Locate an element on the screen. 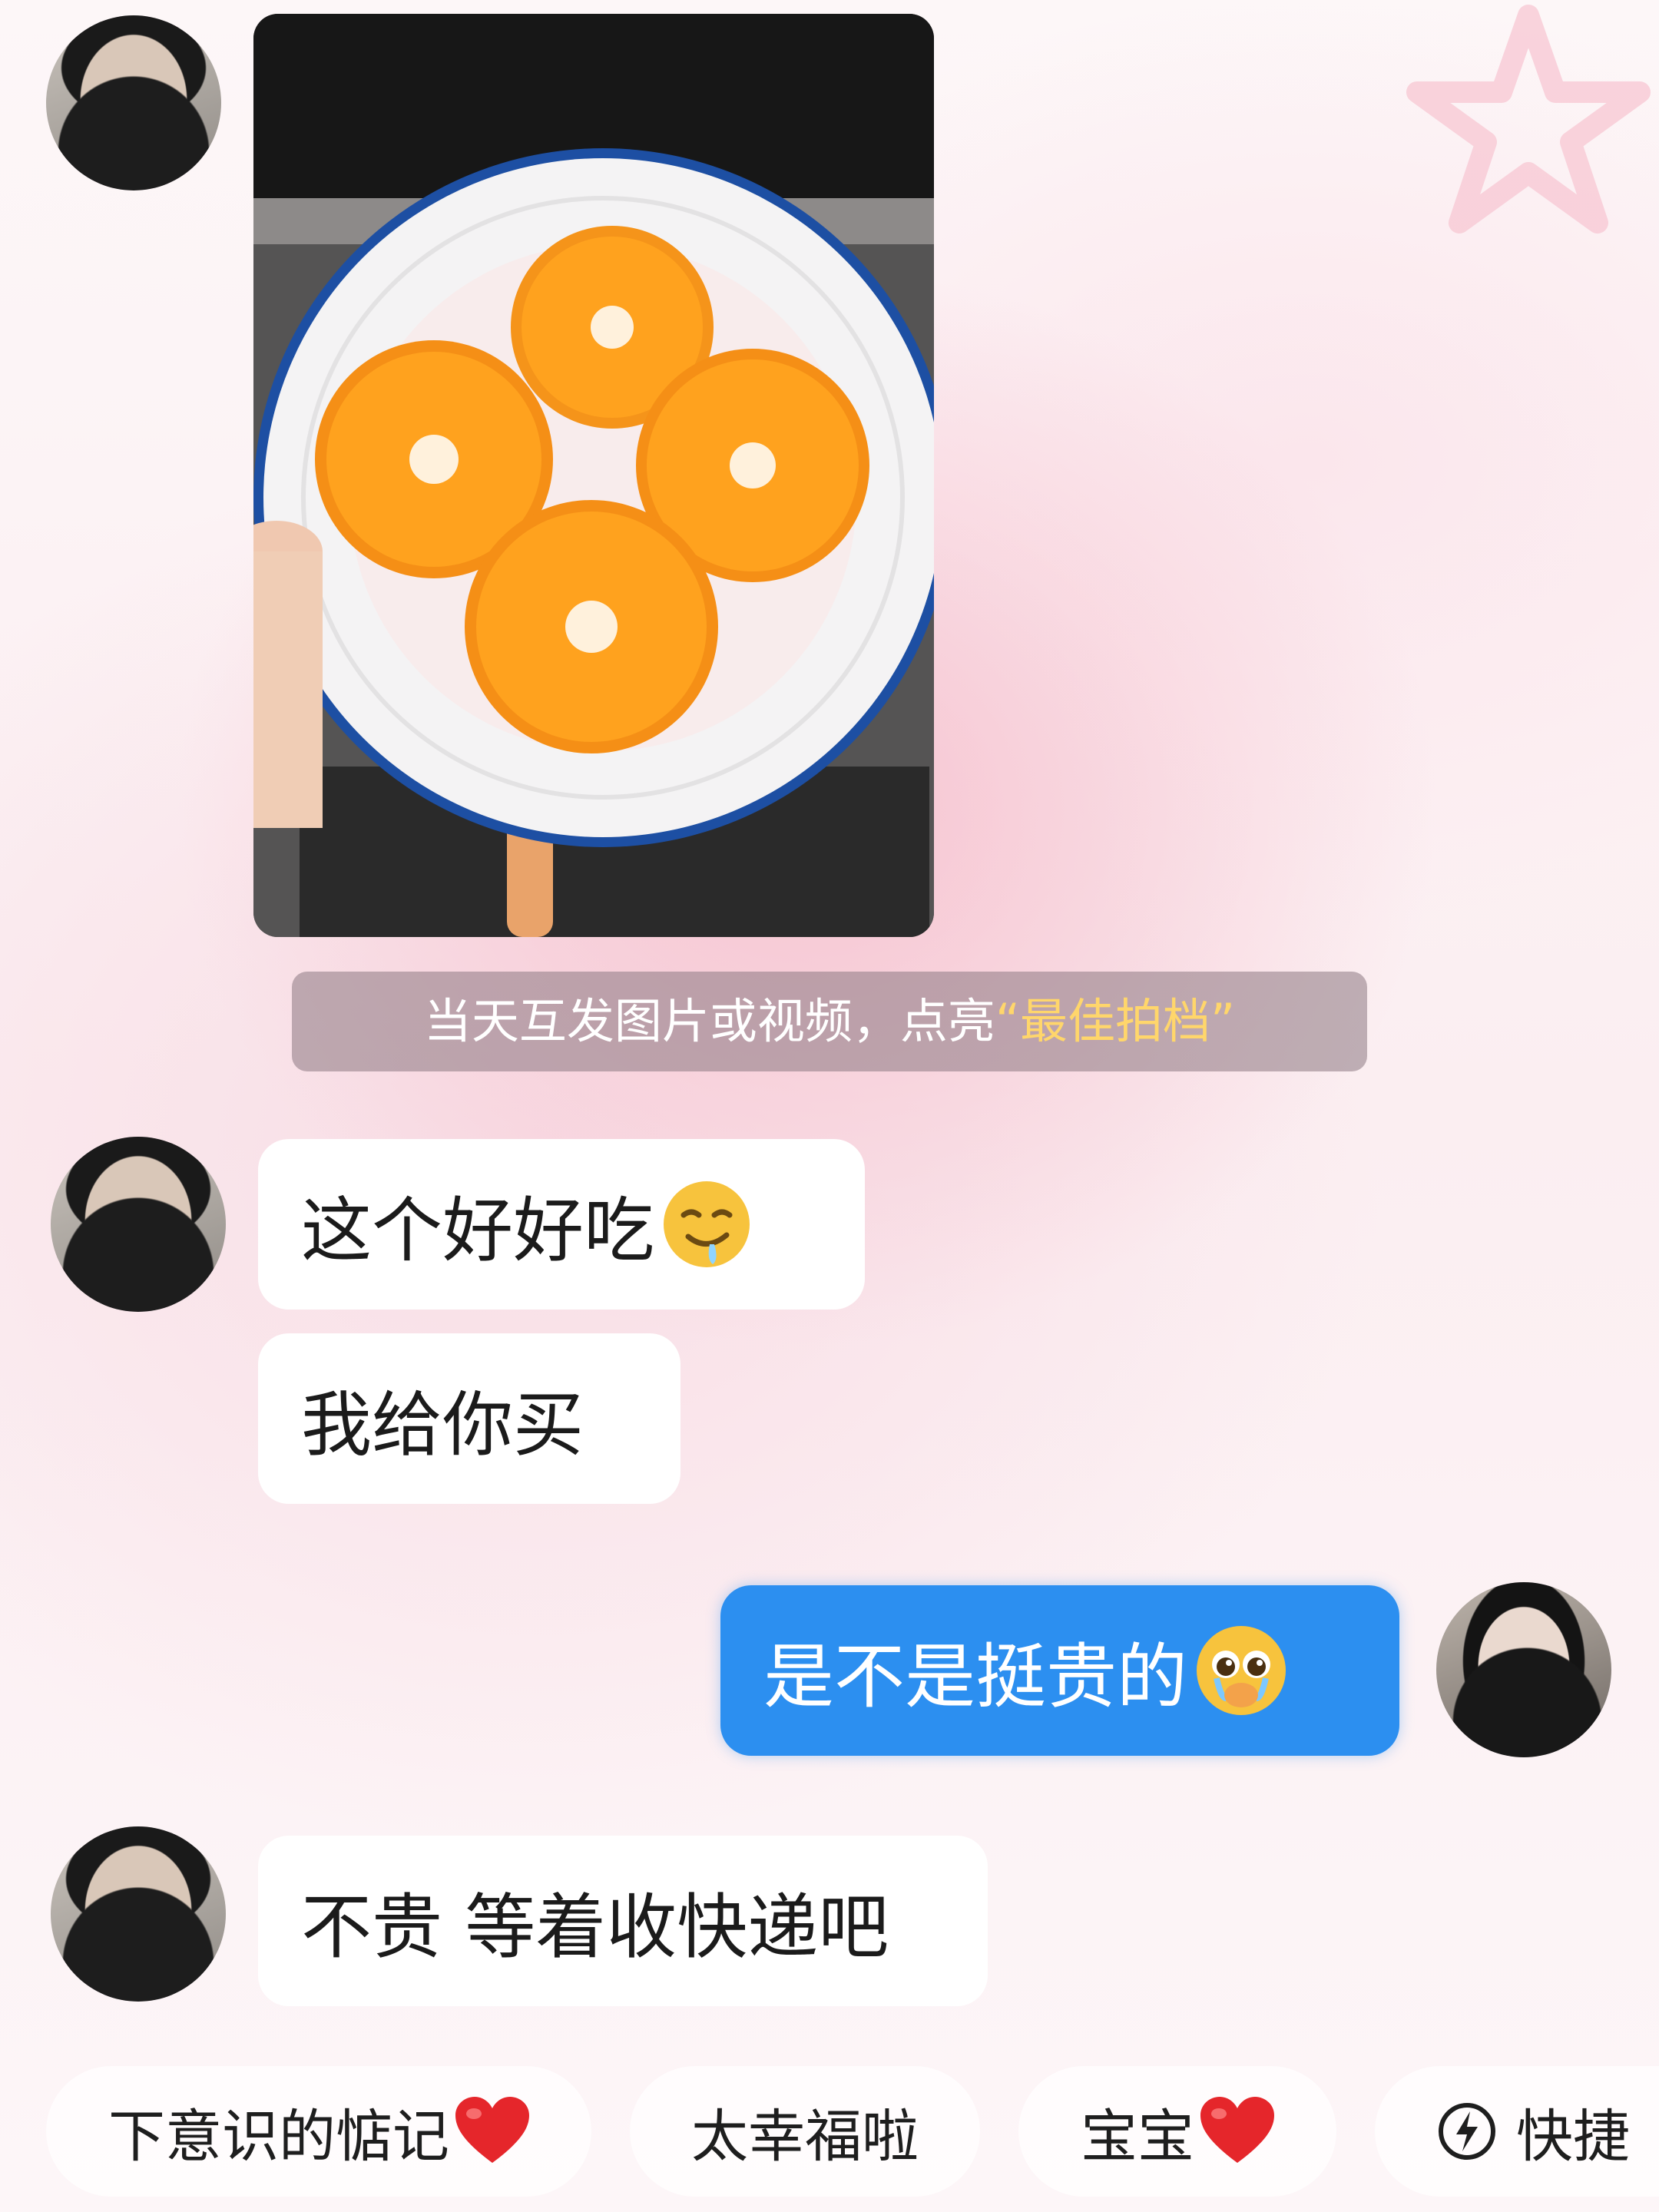 The image size is (1659, 2212). quick-reply-chip: 太幸福啦 is located at coordinates (805, 2131).